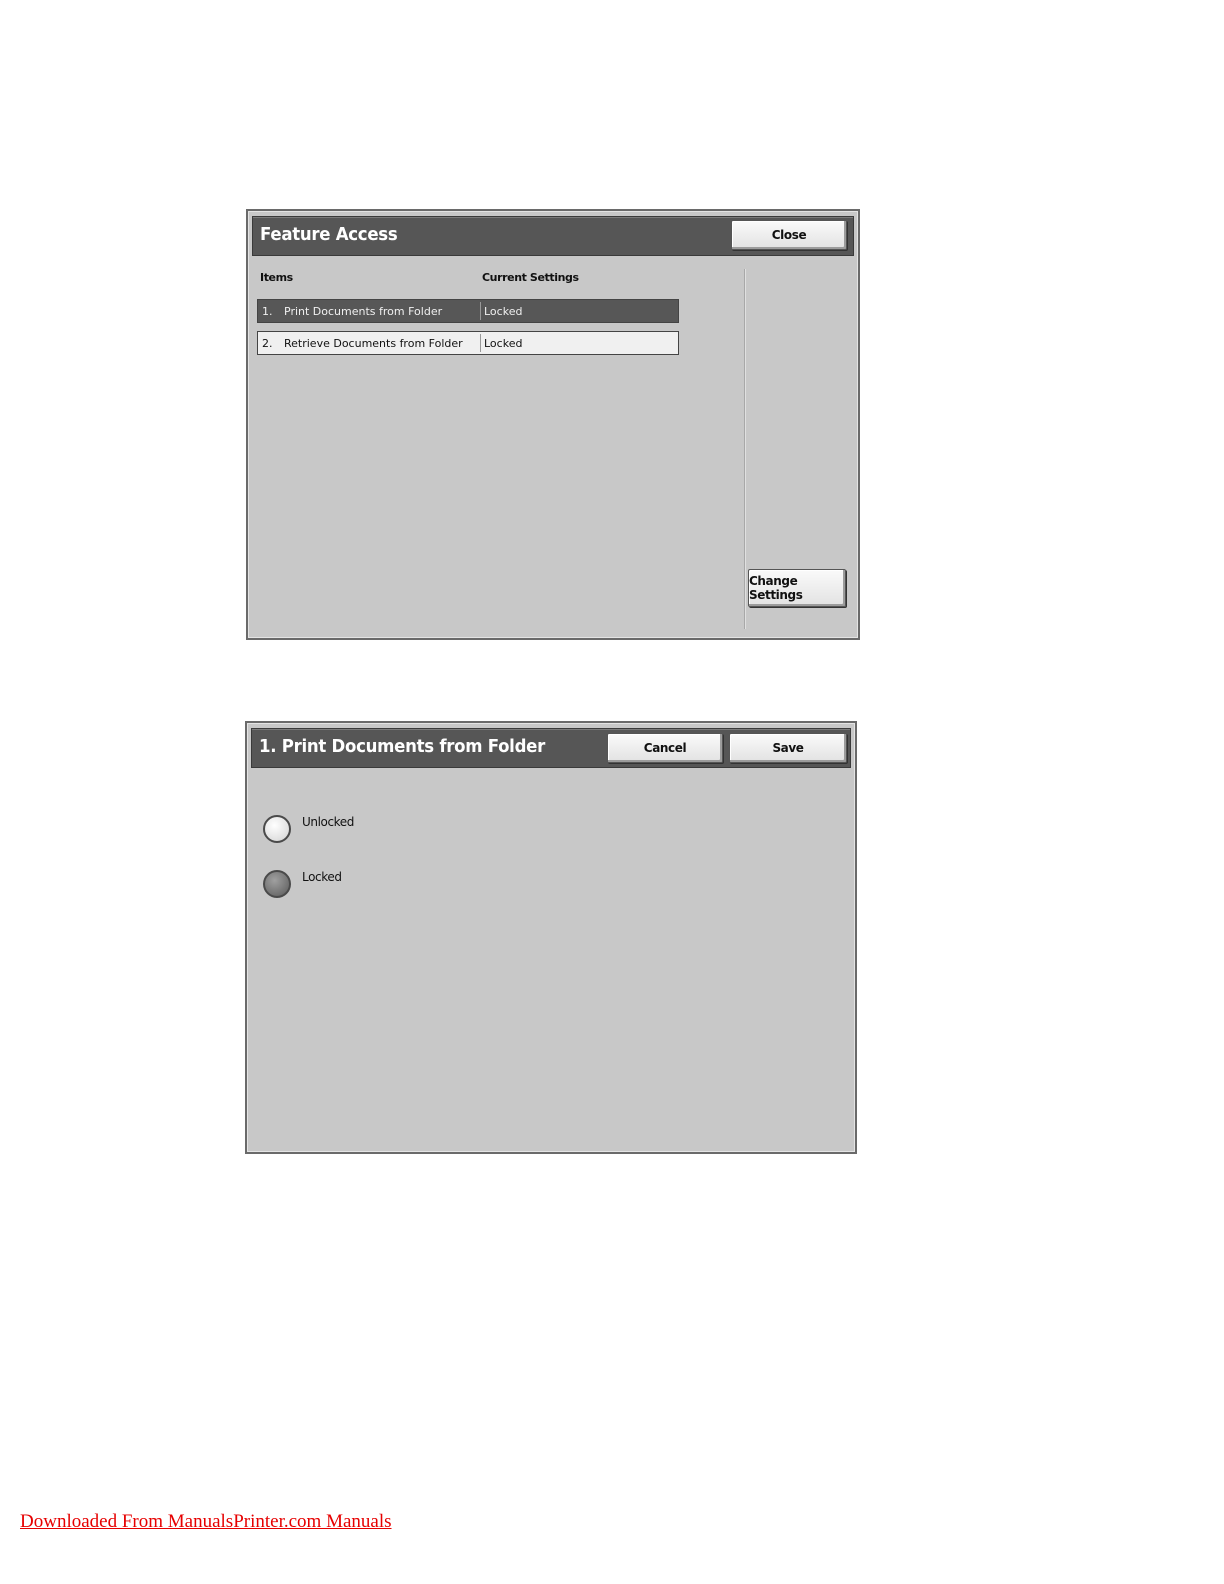 The height and width of the screenshot is (1584, 1224). I want to click on radio-label-locked: Locked, so click(322, 877).